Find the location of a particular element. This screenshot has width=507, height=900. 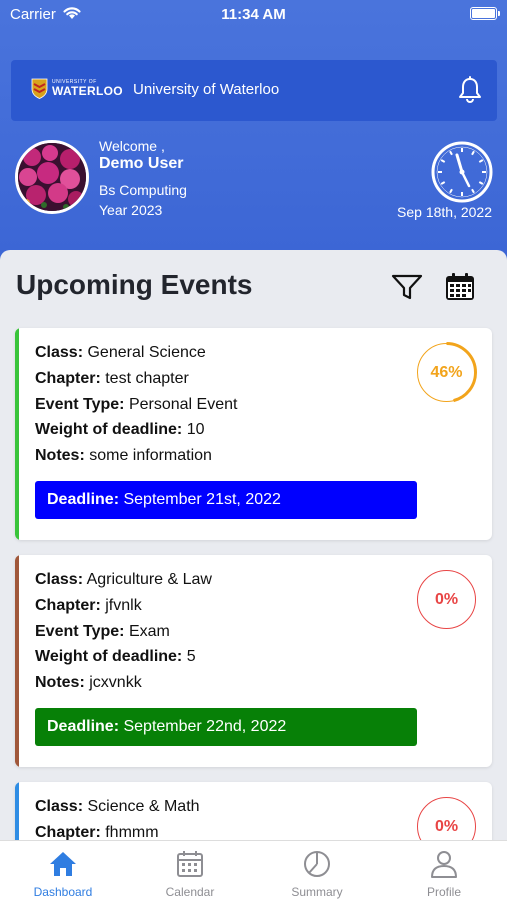

section-title: Upcoming Events is located at coordinates (134, 284).